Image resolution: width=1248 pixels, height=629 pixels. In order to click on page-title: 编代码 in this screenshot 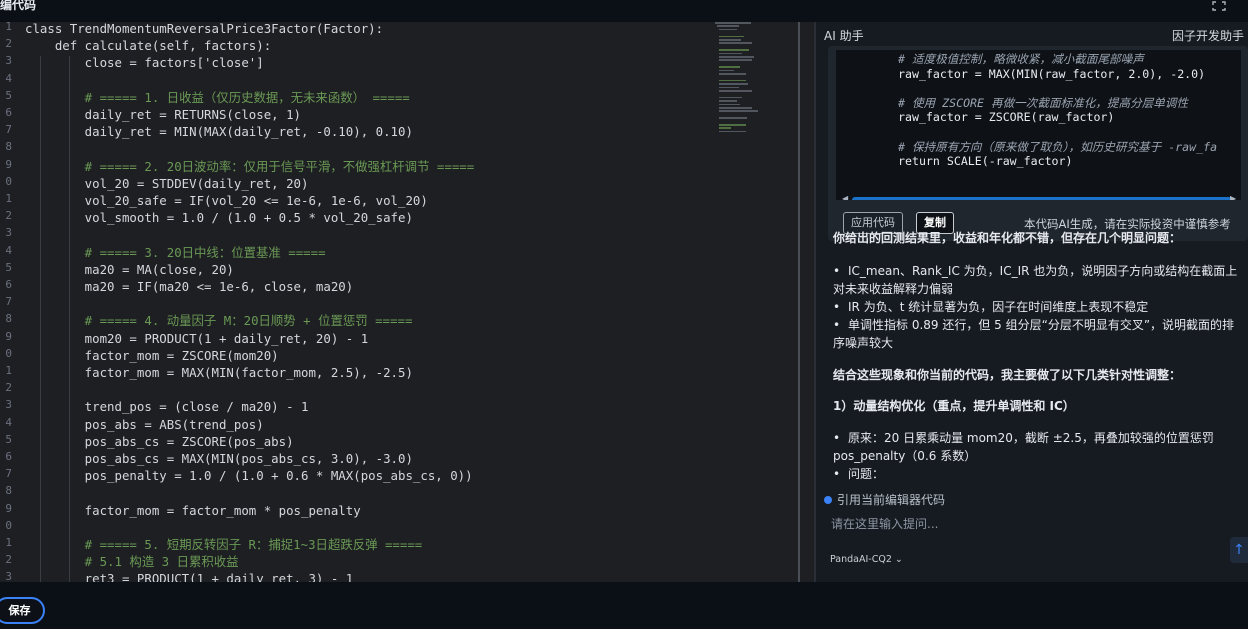, I will do `click(18, 6)`.